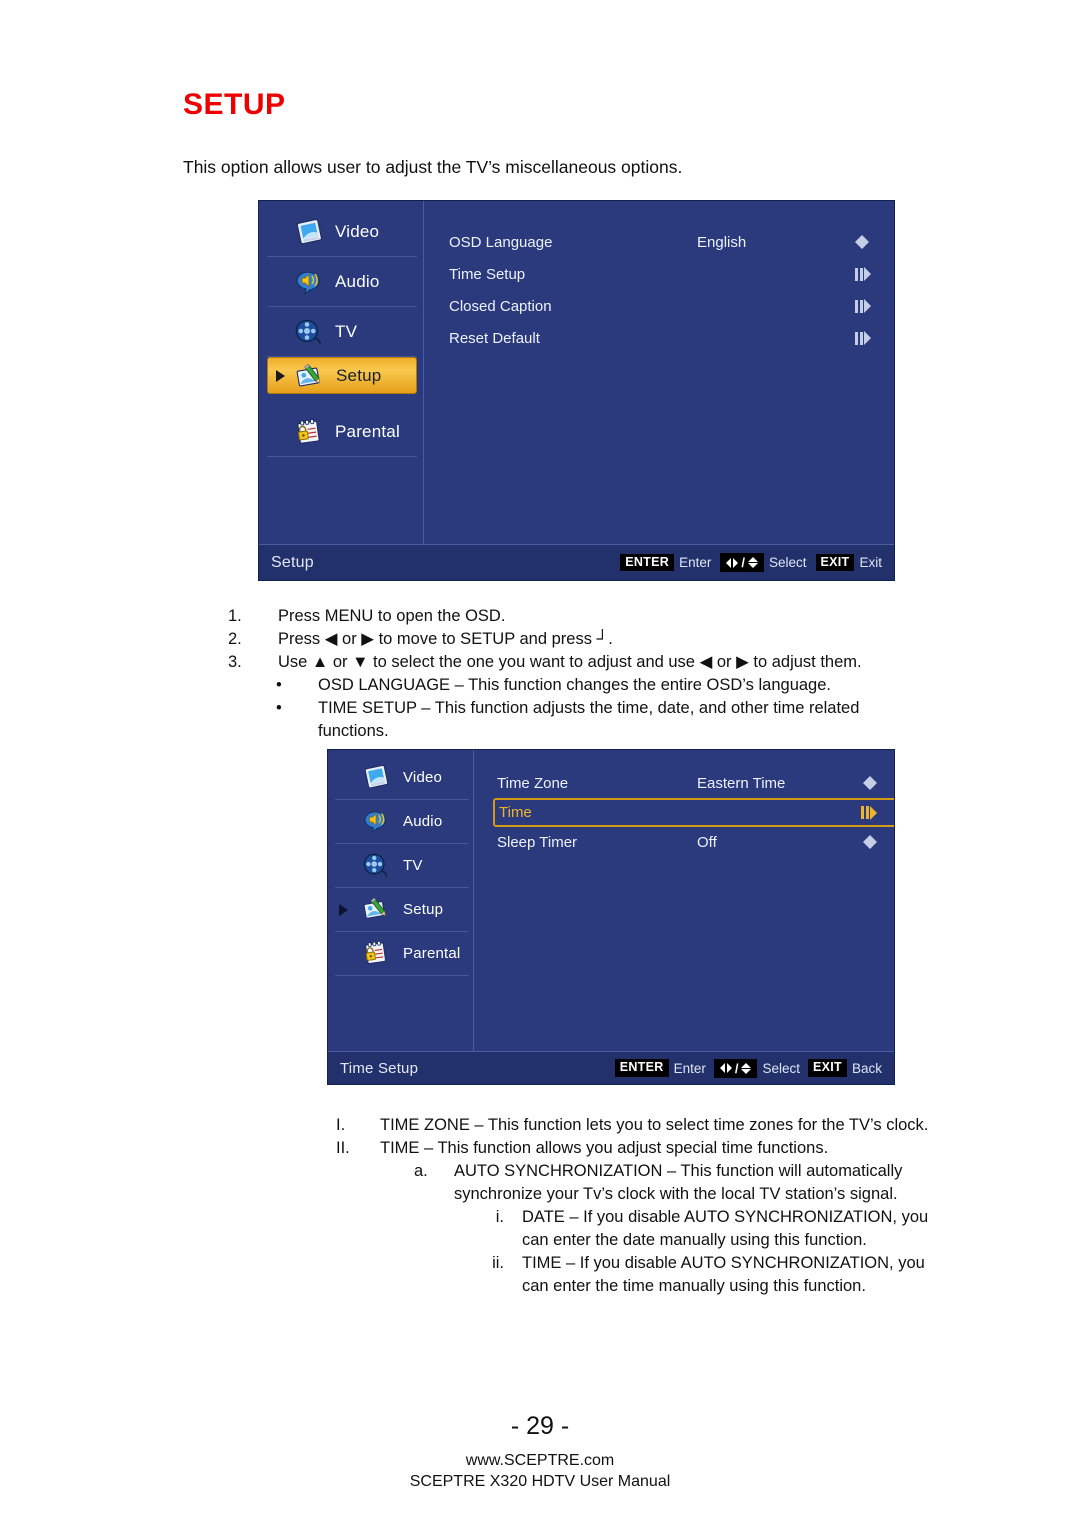 The height and width of the screenshot is (1533, 1080). I want to click on osd-row-osd-language: OSD Language English, so click(669, 242).